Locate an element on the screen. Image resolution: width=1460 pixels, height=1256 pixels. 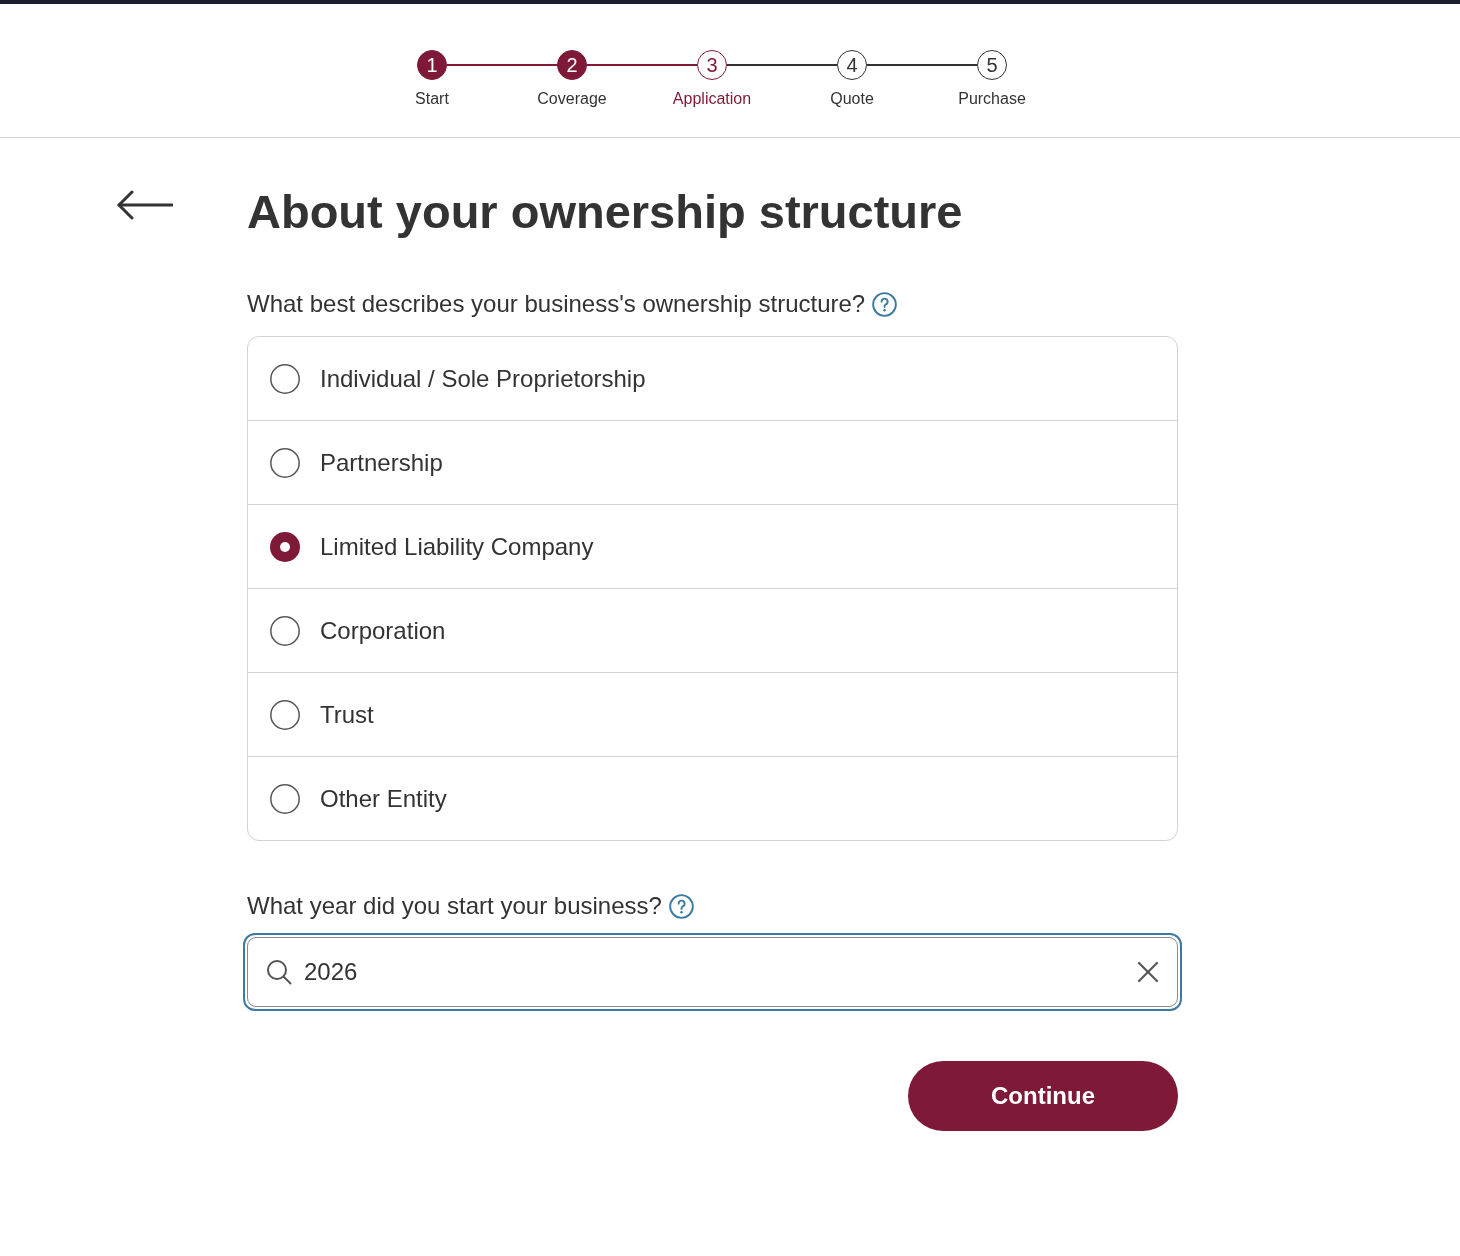
step-label: Quote is located at coordinates (852, 99).